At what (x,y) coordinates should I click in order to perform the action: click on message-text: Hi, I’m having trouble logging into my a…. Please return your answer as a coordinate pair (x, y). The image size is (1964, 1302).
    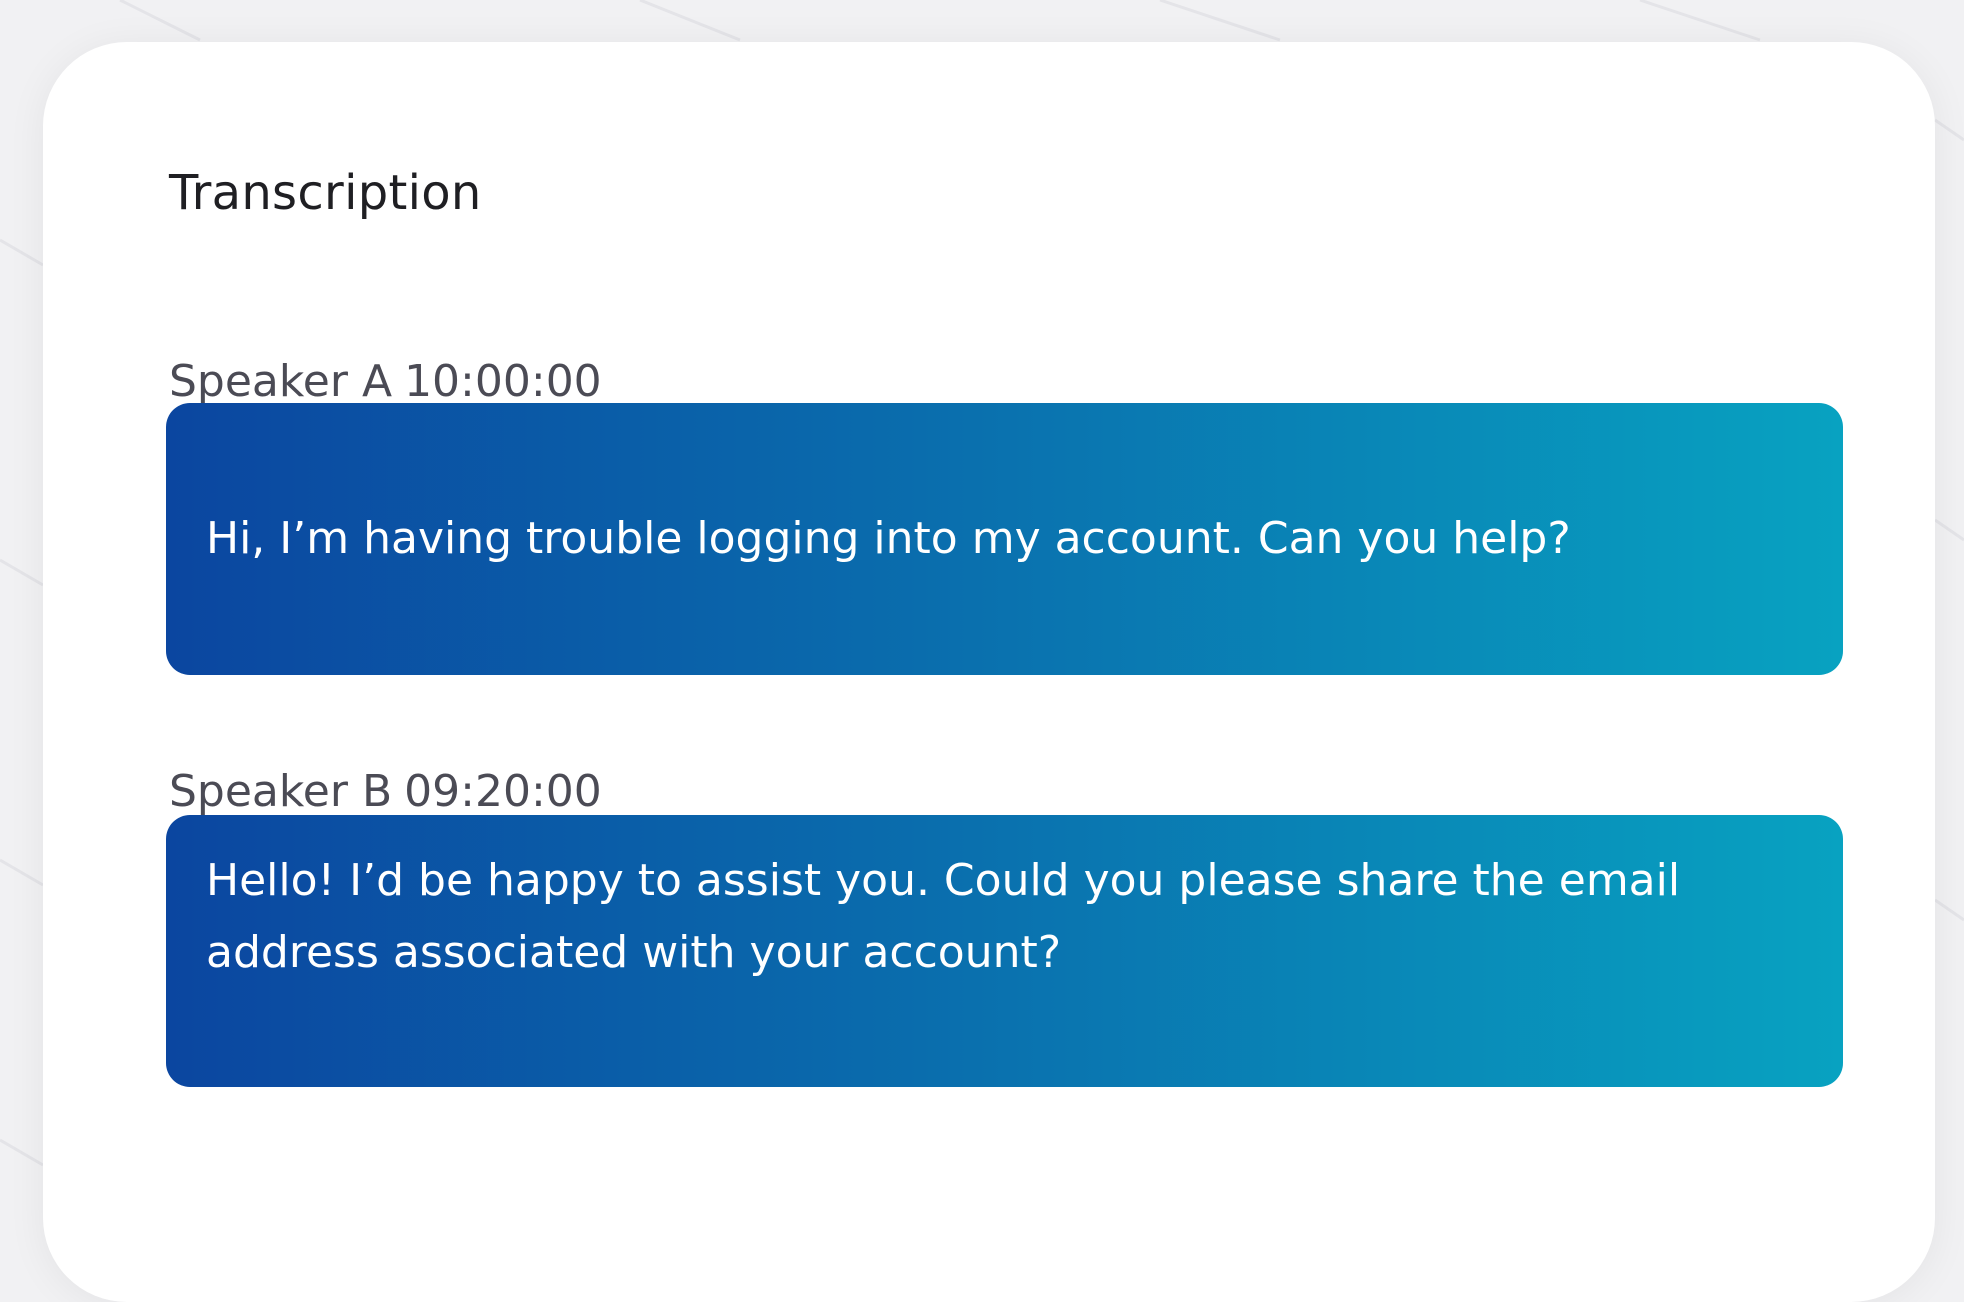
    Looking at the image, I should click on (888, 538).